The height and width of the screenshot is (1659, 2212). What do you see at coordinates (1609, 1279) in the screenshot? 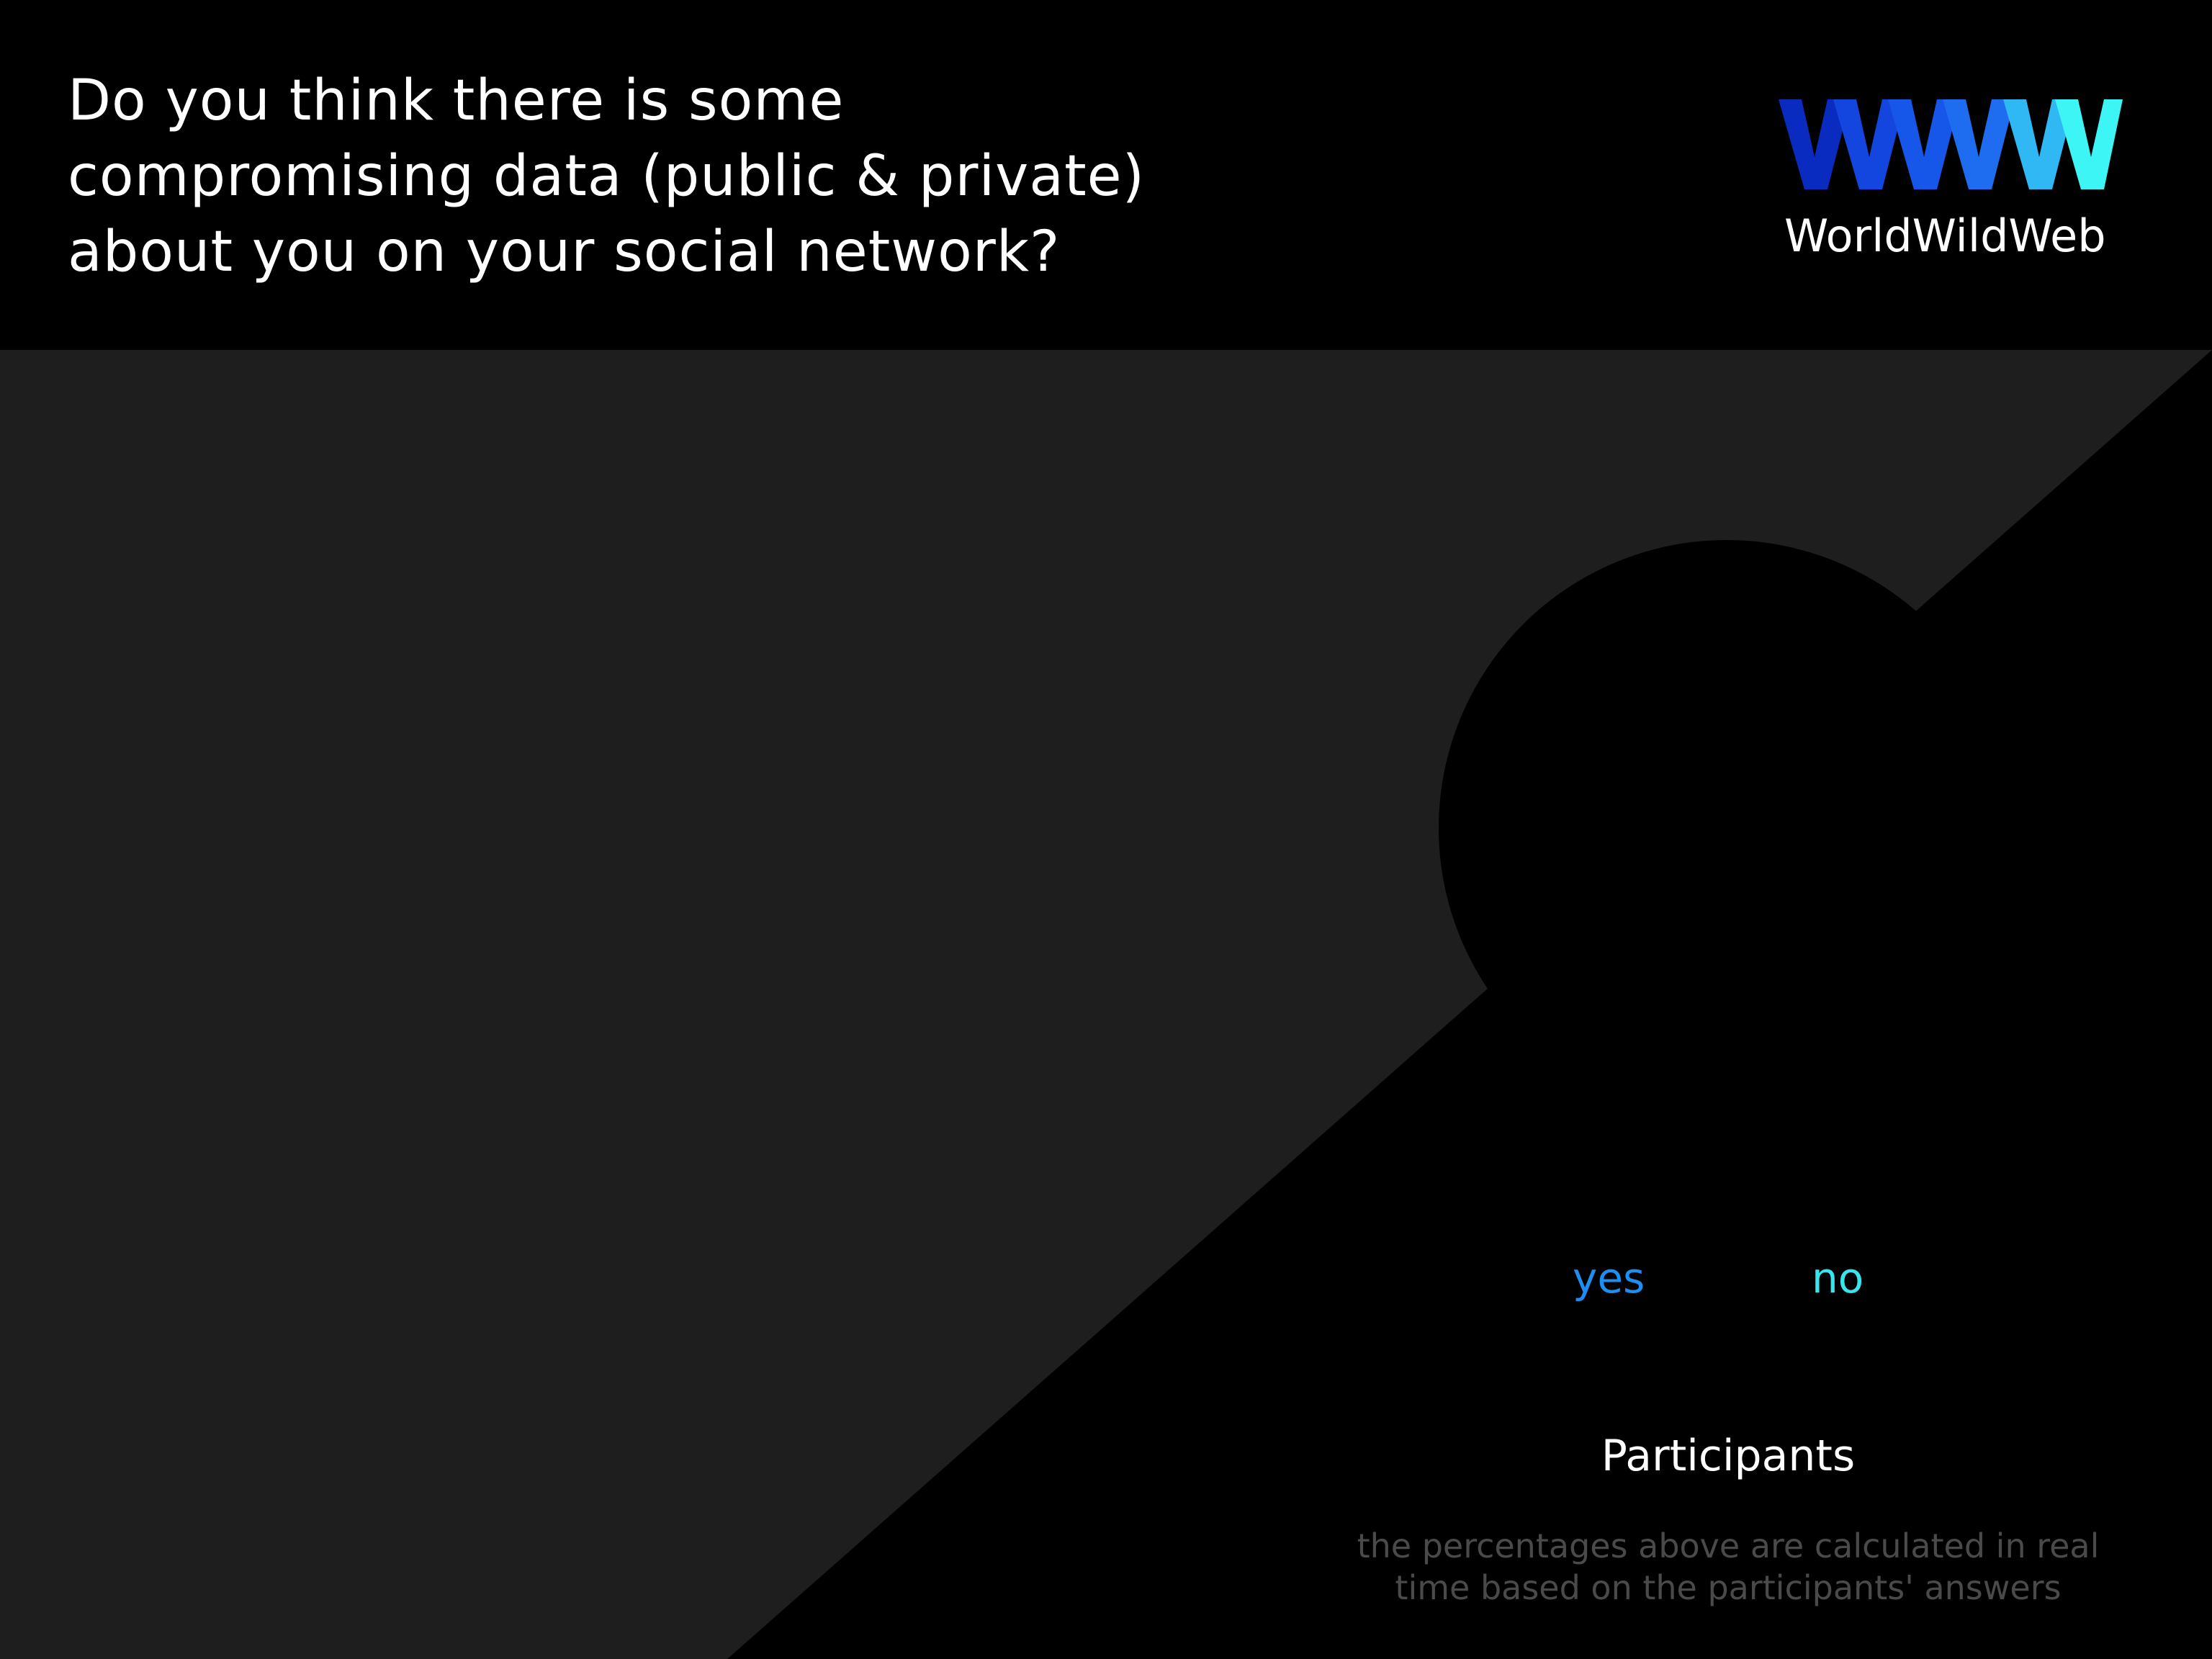
I see `answer-yes-label: yes` at bounding box center [1609, 1279].